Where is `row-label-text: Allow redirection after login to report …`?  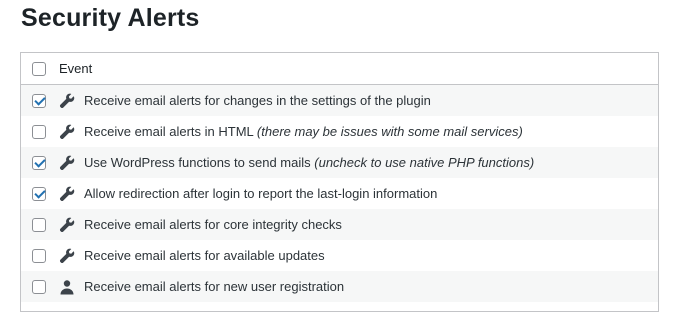 row-label-text: Allow redirection after login to report … is located at coordinates (261, 193).